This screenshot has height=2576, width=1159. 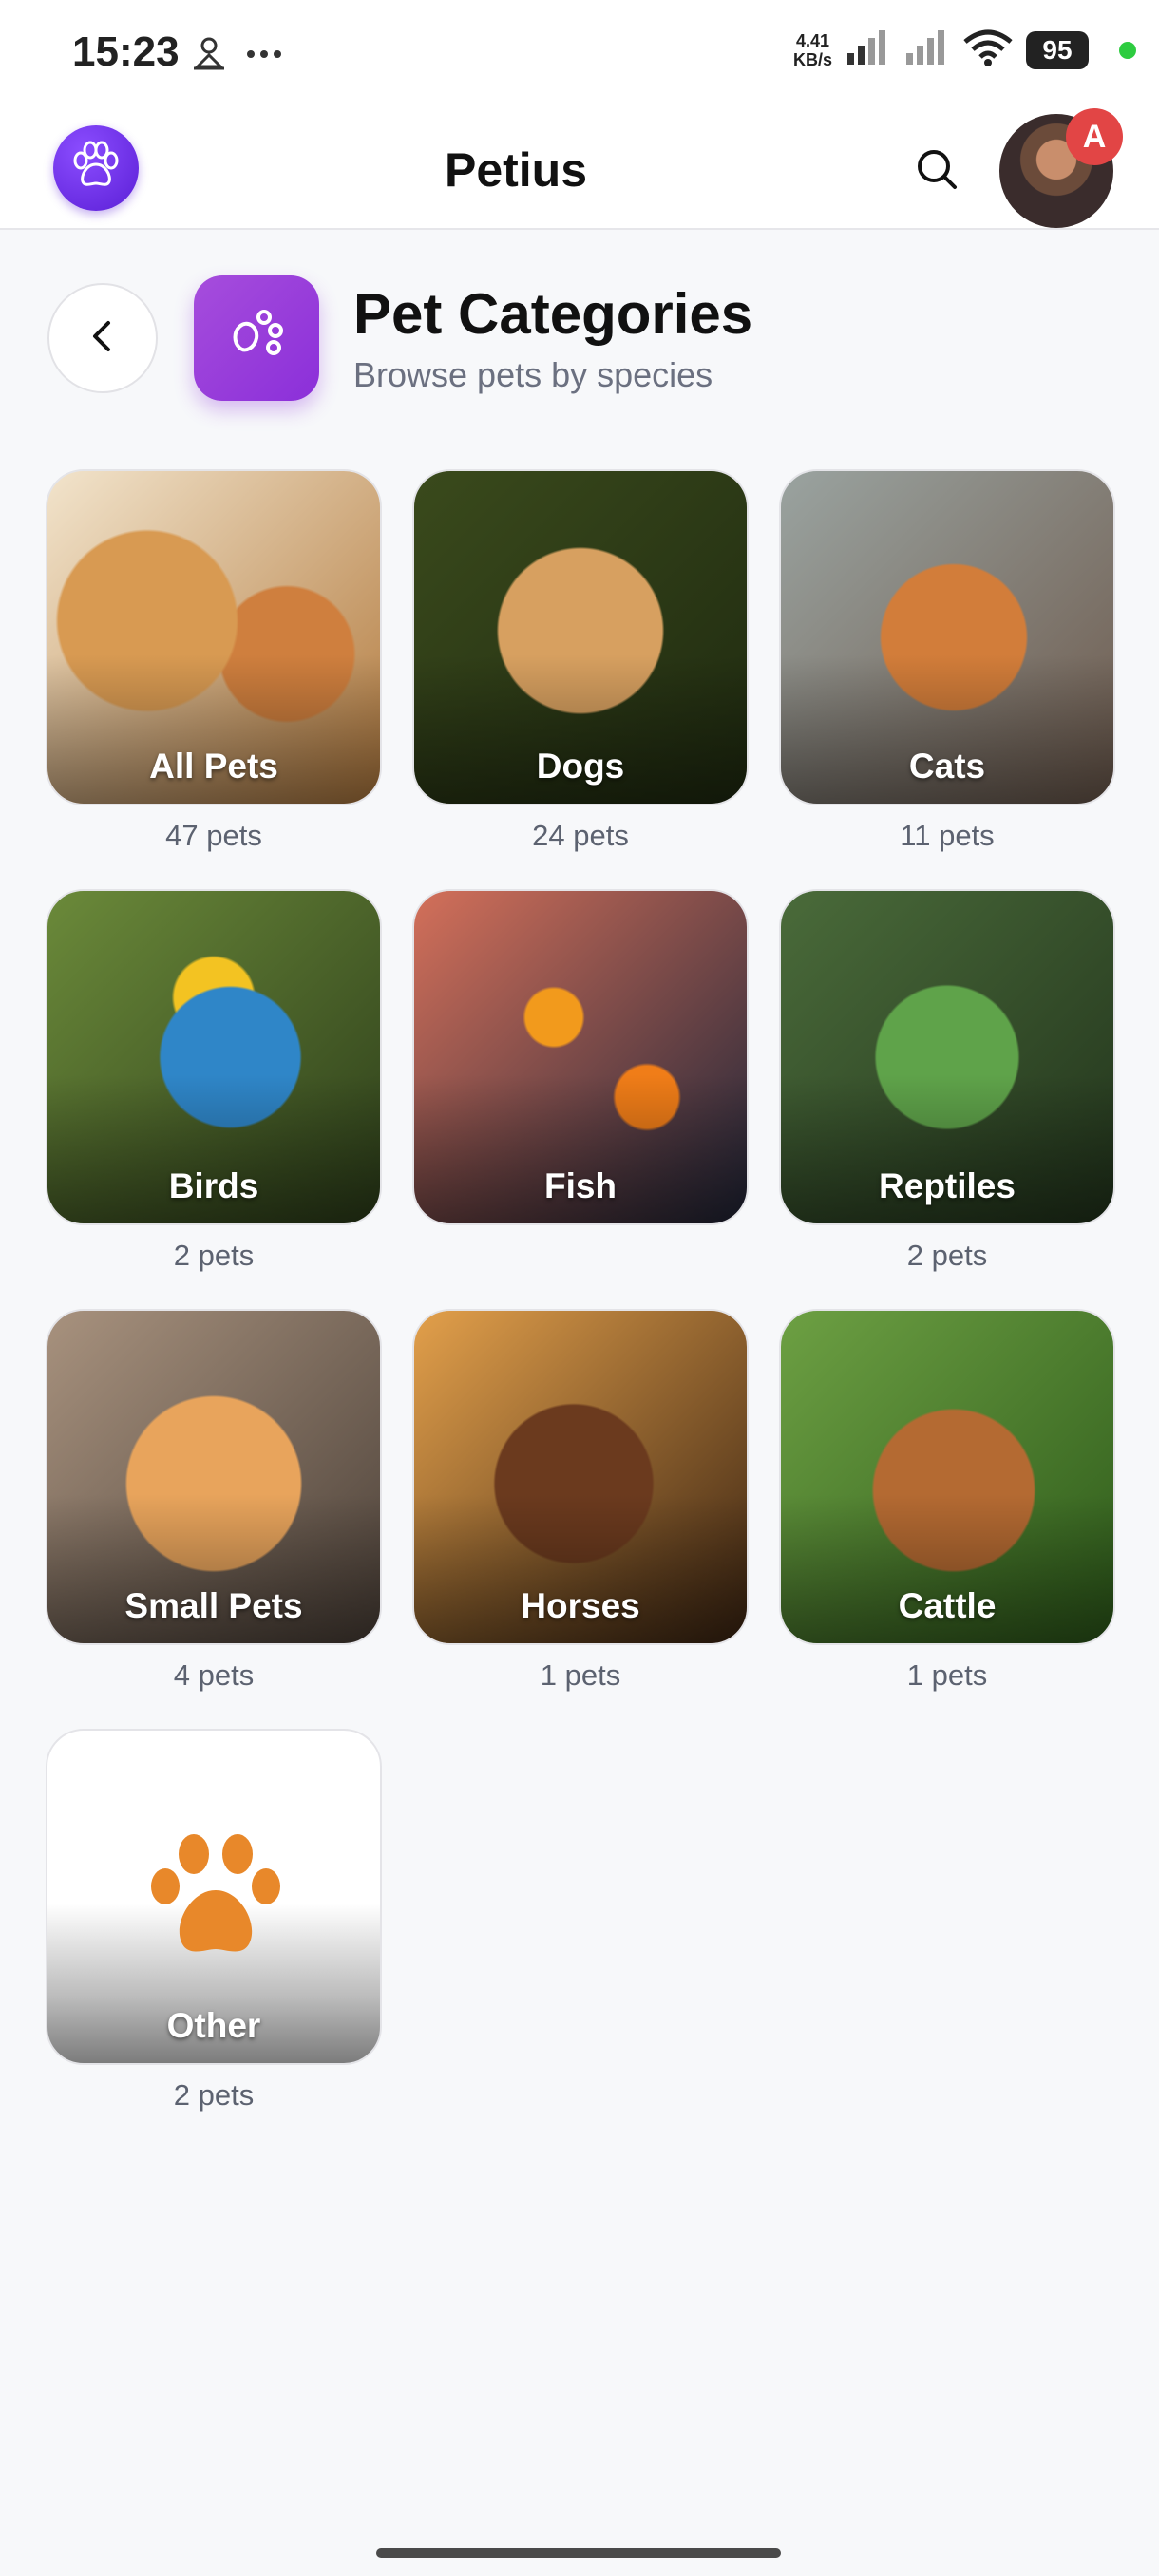 I want to click on category-label: Fish, so click(x=580, y=1185).